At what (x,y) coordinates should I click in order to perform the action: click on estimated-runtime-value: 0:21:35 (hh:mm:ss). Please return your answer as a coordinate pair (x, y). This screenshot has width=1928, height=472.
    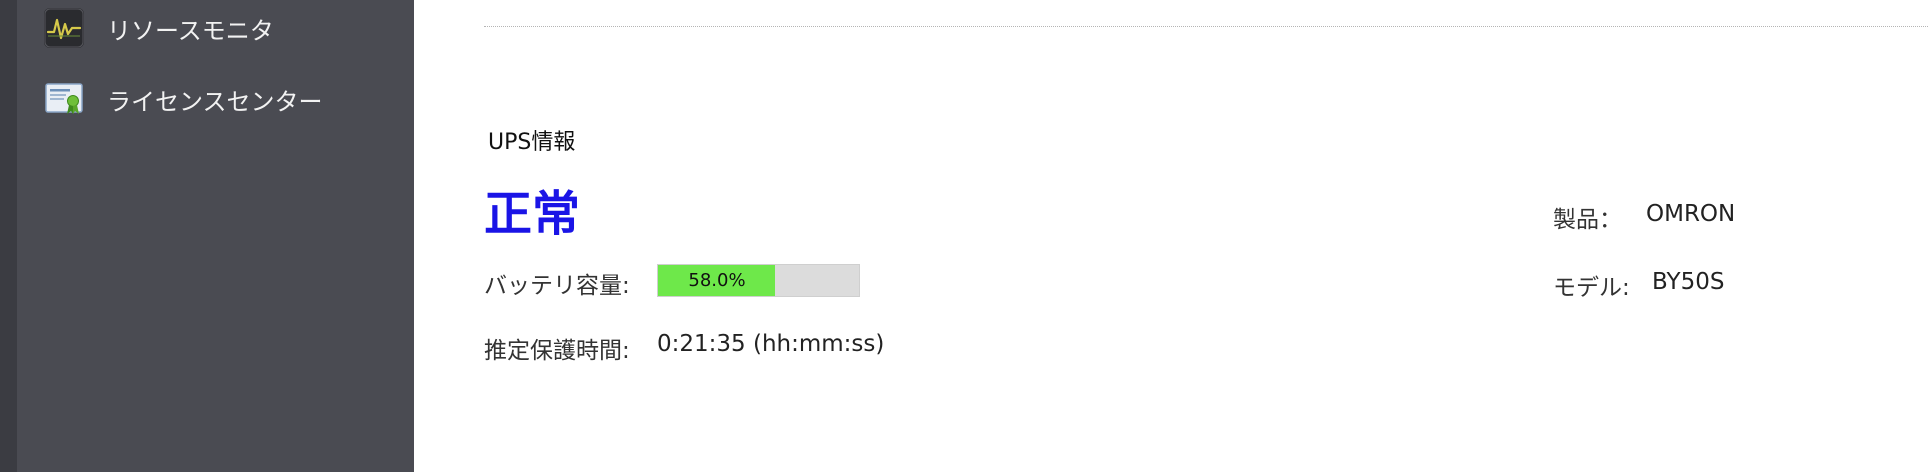
    Looking at the image, I should click on (771, 344).